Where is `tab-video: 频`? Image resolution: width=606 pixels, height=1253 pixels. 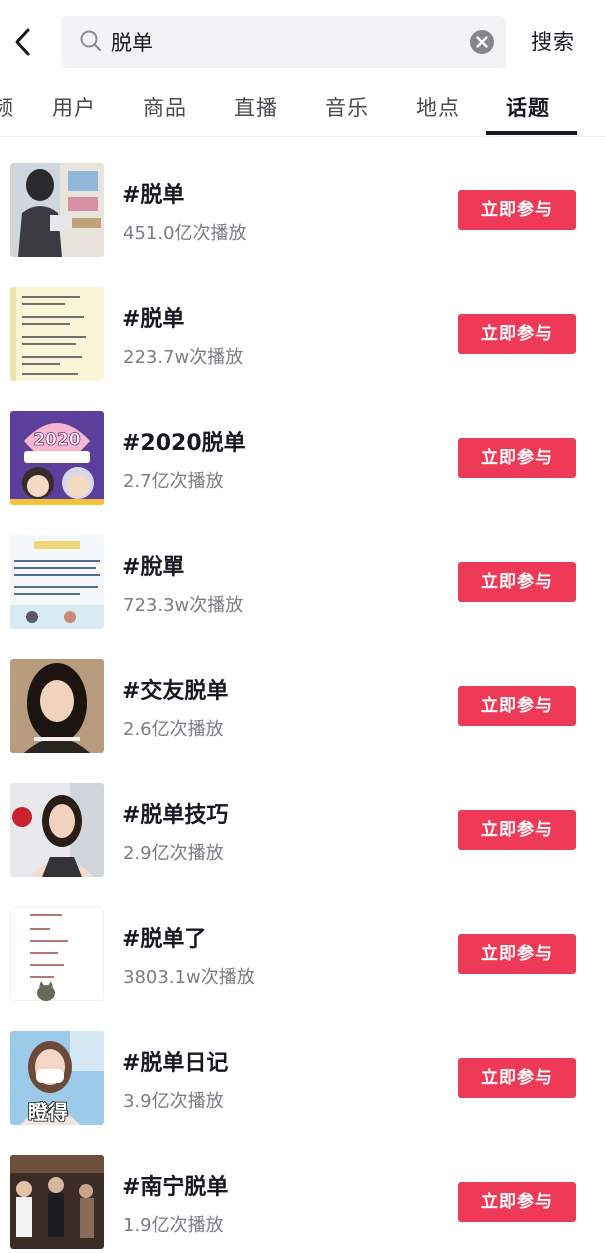
tab-video: 频 is located at coordinates (7, 107).